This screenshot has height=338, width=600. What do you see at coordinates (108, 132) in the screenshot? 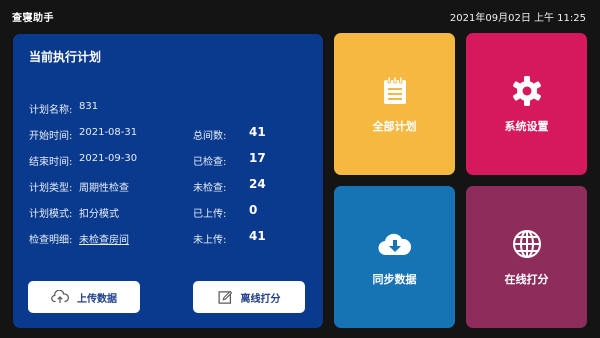
I see `start-time-value: 2021-08-31` at bounding box center [108, 132].